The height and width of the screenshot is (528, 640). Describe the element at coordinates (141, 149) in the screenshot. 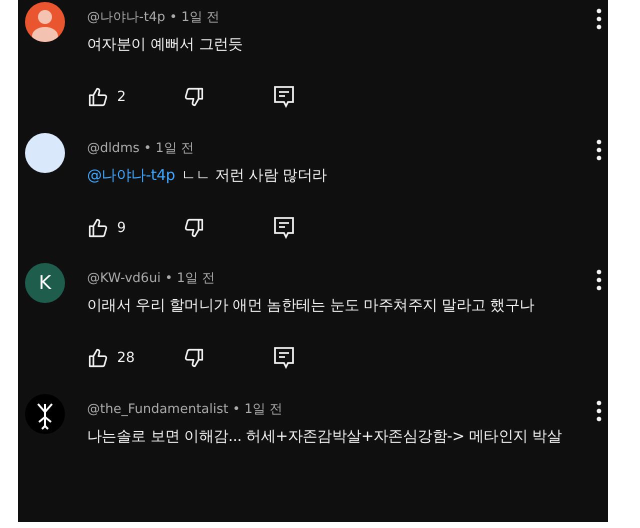

I see `comment-meta: @dldms • 1일 전` at that location.